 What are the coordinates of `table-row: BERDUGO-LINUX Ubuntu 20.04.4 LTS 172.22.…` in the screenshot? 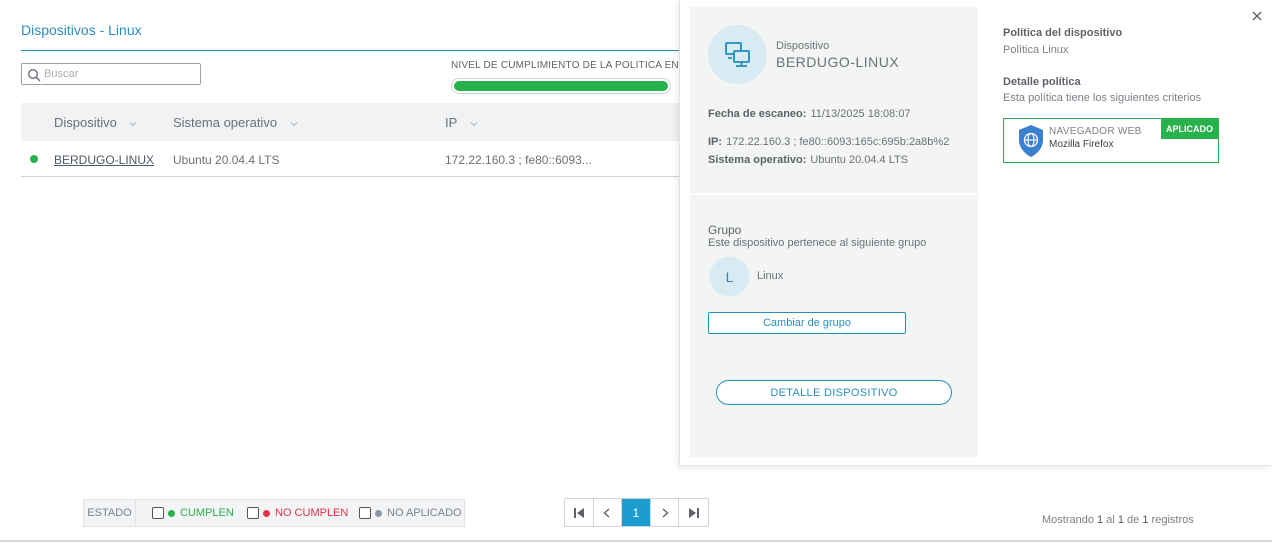 It's located at (361, 159).